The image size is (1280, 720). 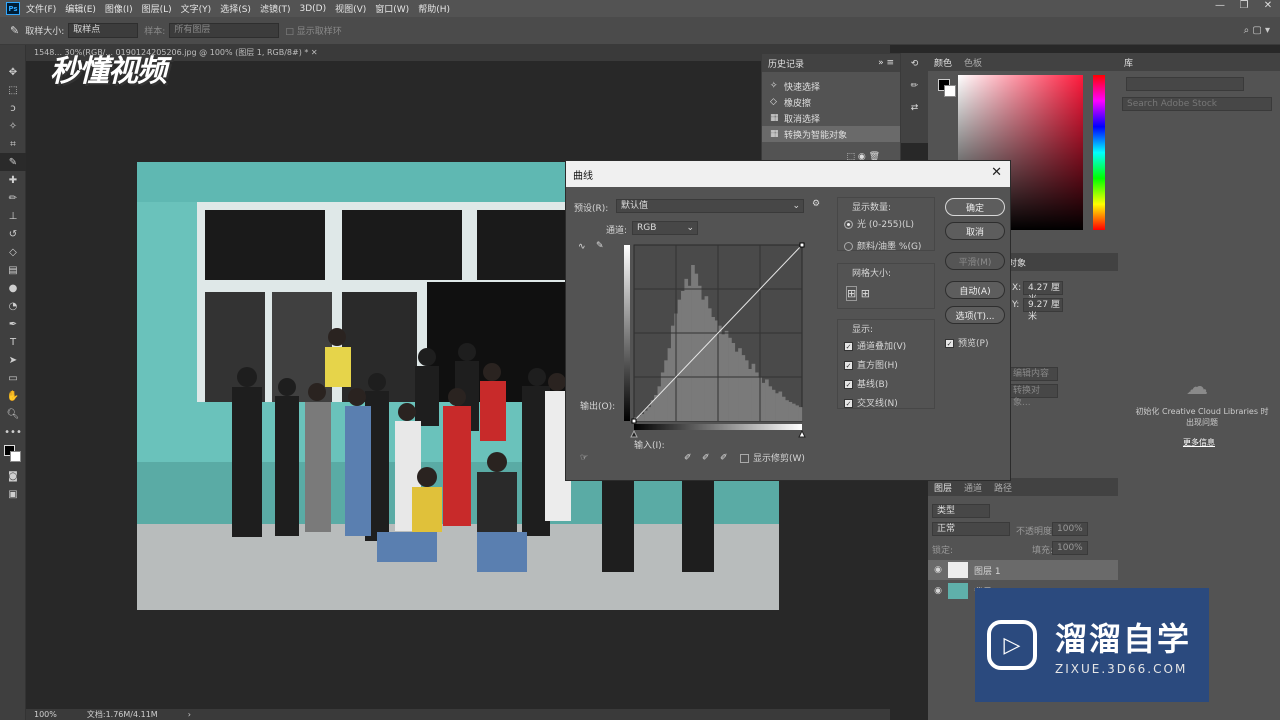 What do you see at coordinates (600, 246) in the screenshot?
I see `pencil-tool-icon: ✎` at bounding box center [600, 246].